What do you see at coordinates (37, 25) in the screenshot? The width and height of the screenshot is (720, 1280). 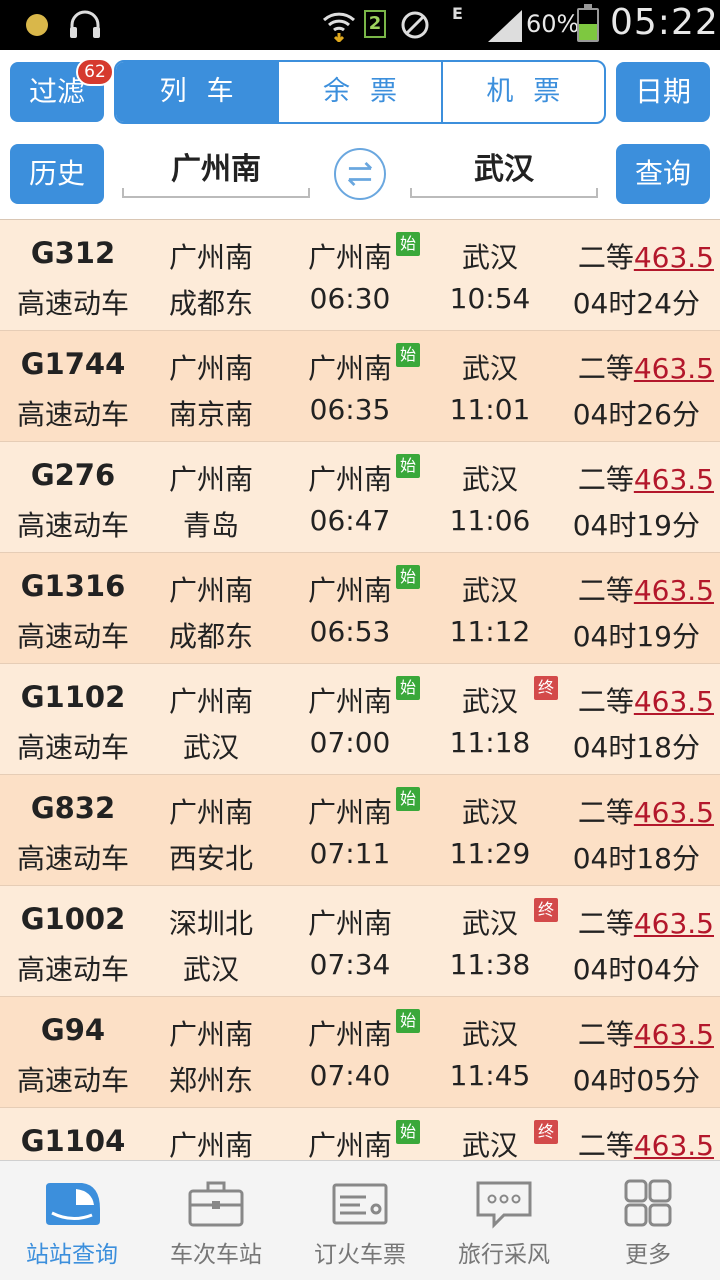 I see `notification-dot-icon` at bounding box center [37, 25].